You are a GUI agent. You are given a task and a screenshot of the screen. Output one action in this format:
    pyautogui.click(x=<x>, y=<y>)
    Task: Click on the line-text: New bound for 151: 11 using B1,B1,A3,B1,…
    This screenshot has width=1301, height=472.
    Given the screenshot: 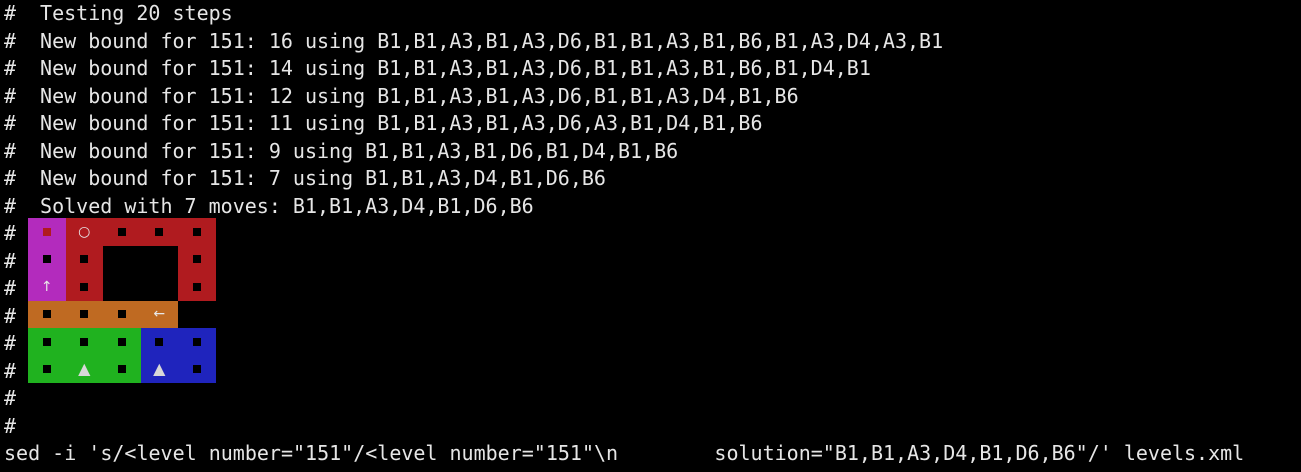 What is the action you would take?
    pyautogui.click(x=395, y=123)
    